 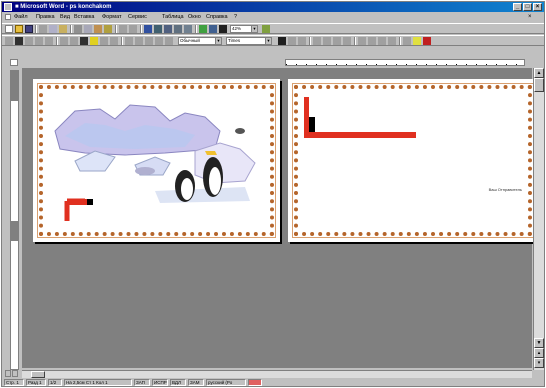 What do you see at coordinates (539, 343) in the screenshot?
I see `scroll-down-icon: ▼` at bounding box center [539, 343].